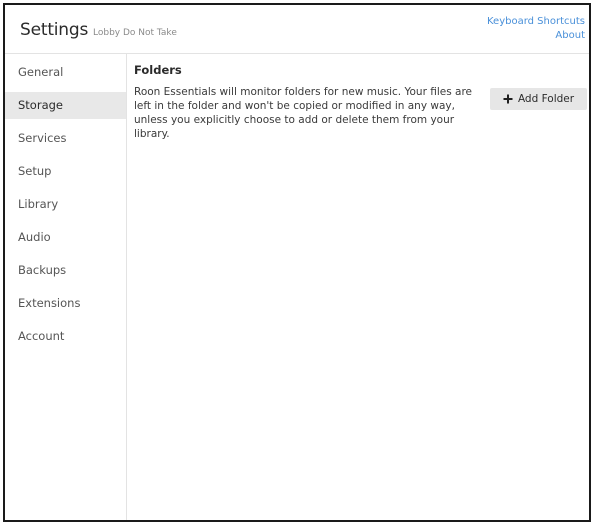  I want to click on keyboard-shortcuts-link: Keyboard Shortcuts, so click(536, 22).